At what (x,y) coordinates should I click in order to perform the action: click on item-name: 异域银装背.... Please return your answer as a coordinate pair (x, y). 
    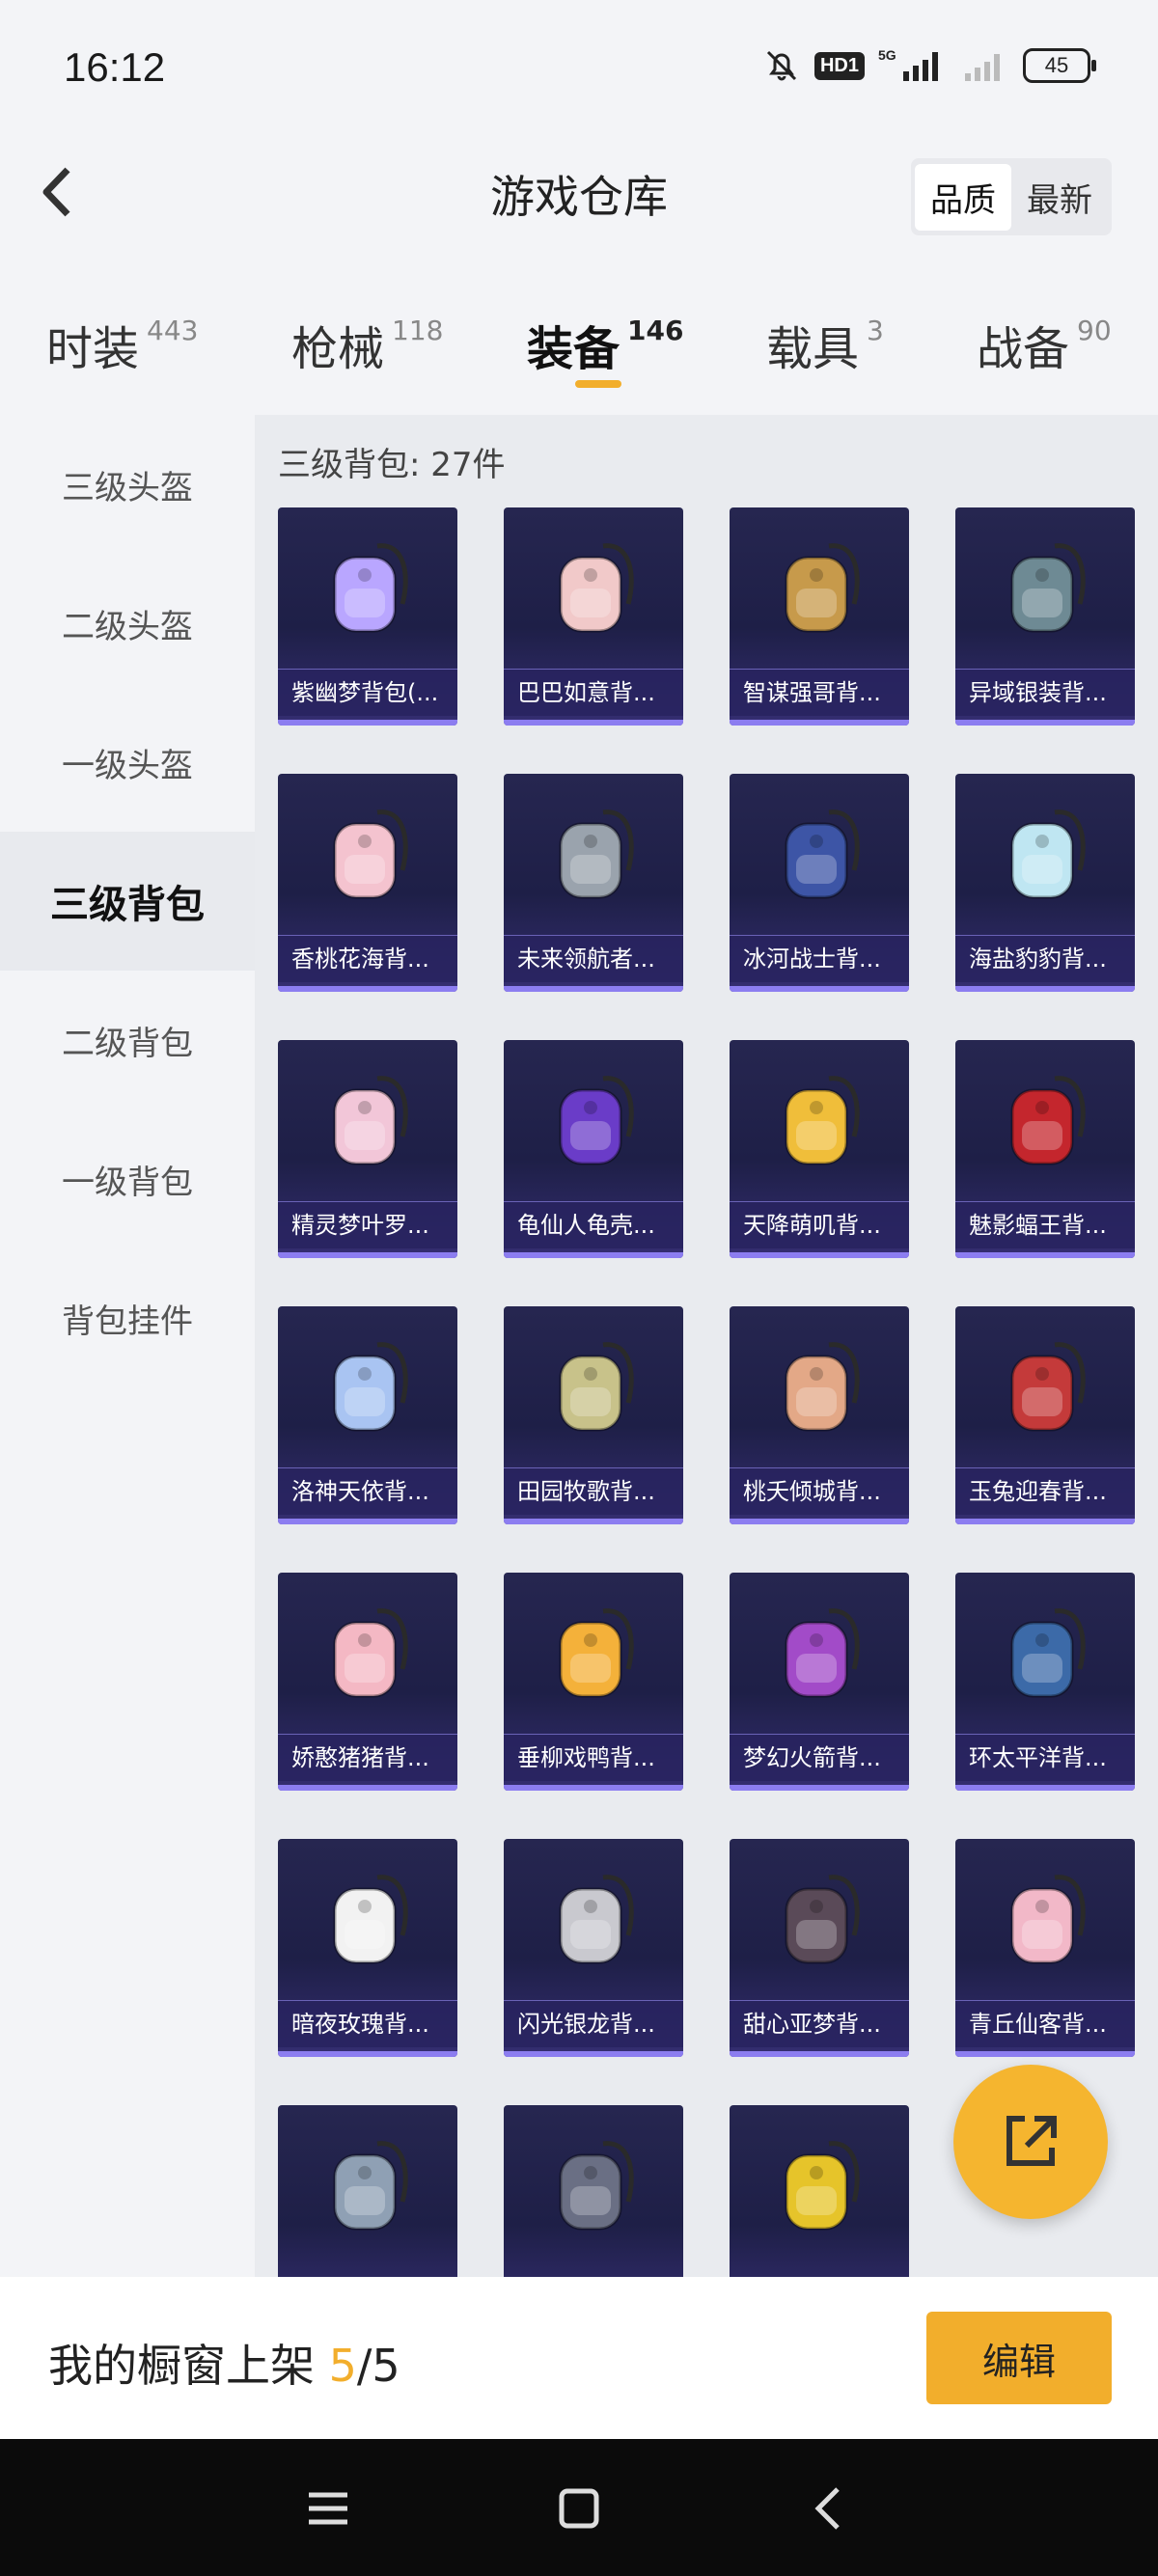
    Looking at the image, I should click on (1045, 693).